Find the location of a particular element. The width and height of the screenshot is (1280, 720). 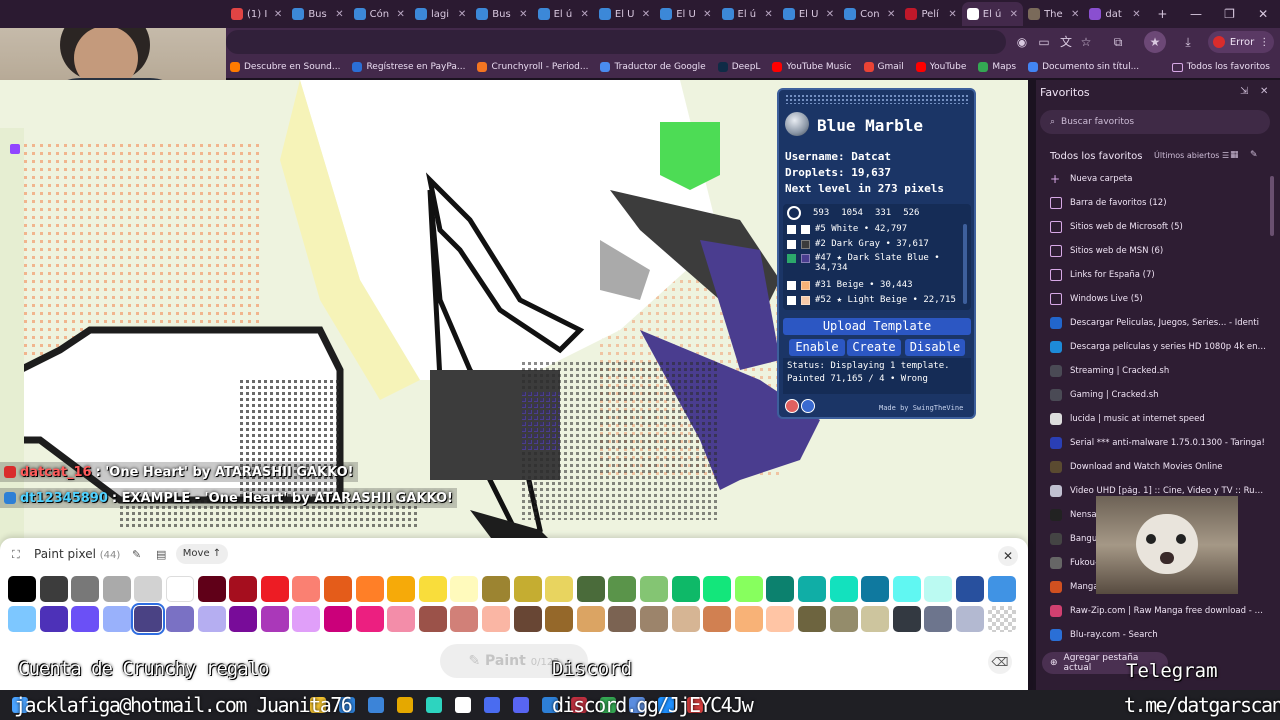

drag-handle is located at coordinates (876, 99).